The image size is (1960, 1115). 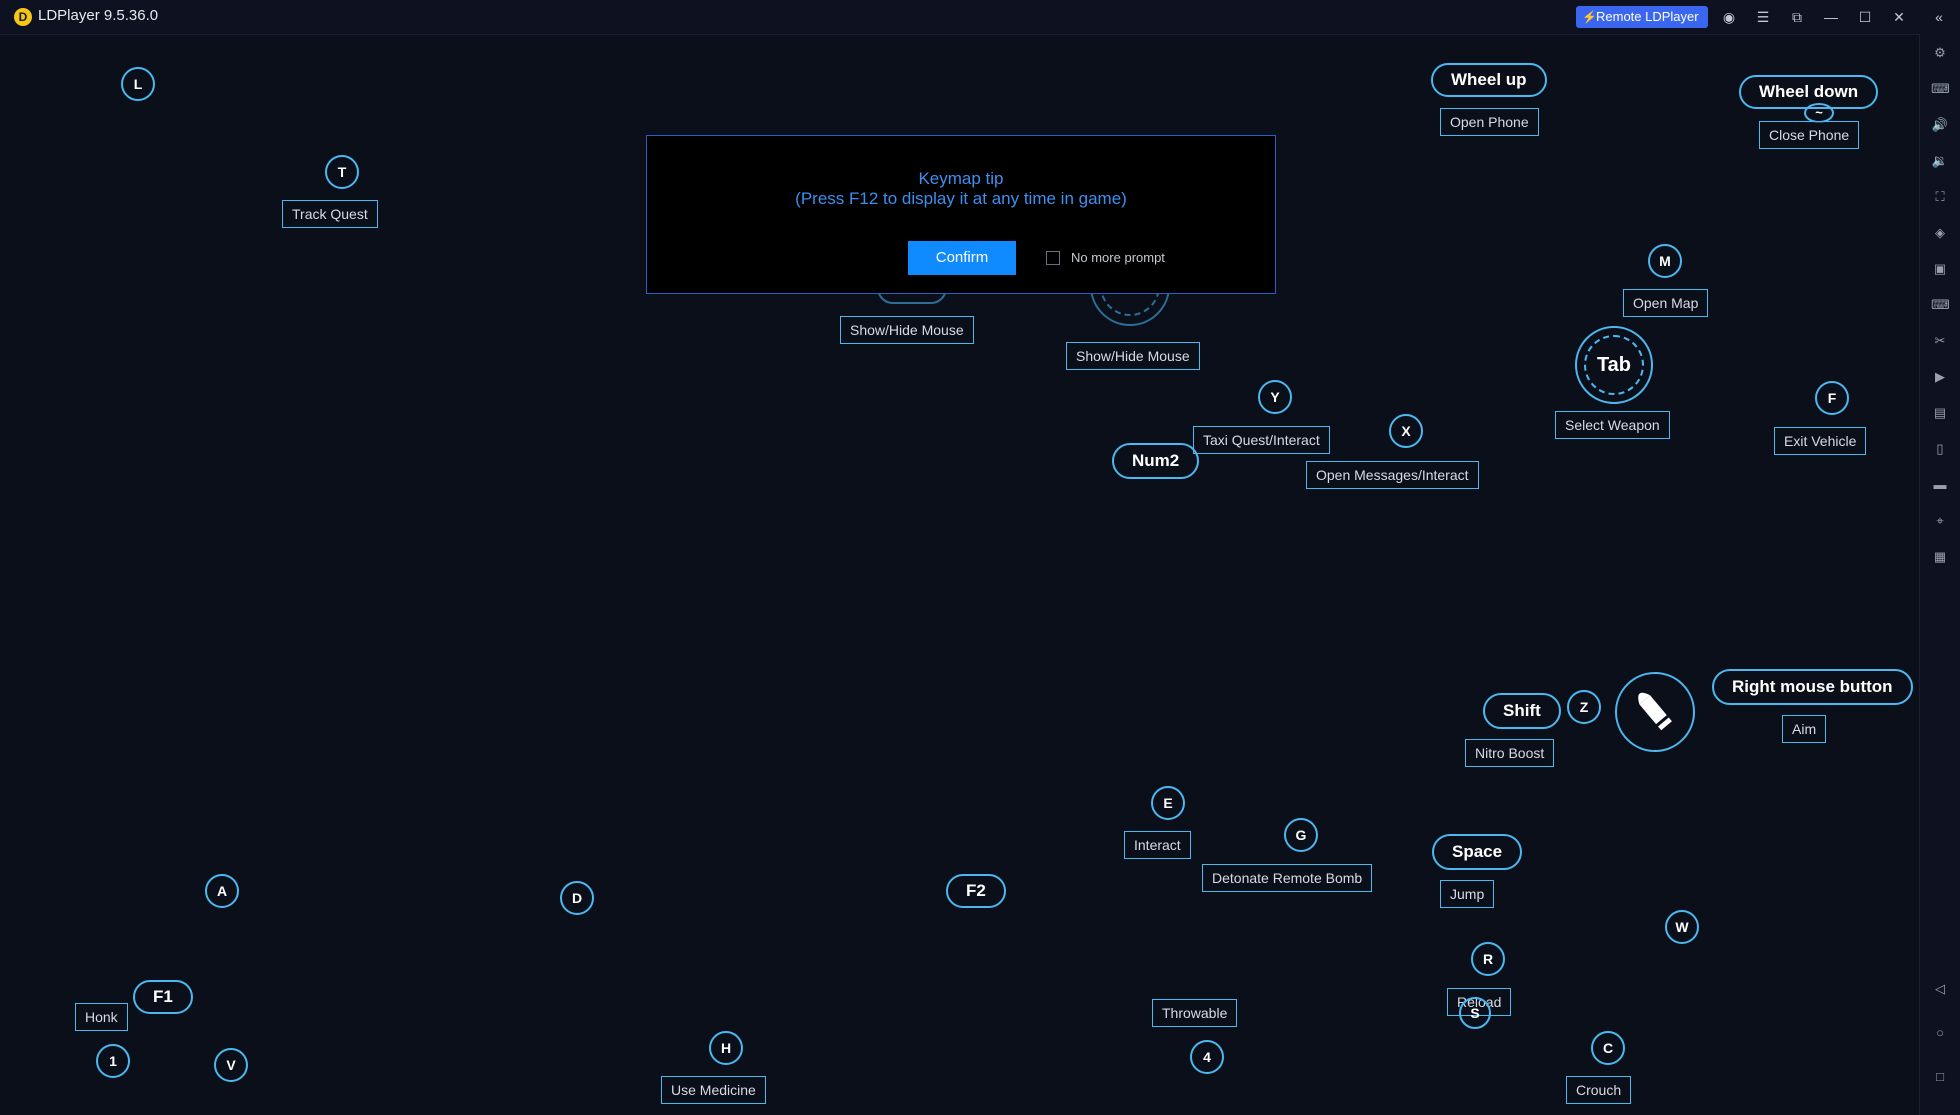 What do you see at coordinates (1809, 135) in the screenshot?
I see `label-close-phone: Close Phone` at bounding box center [1809, 135].